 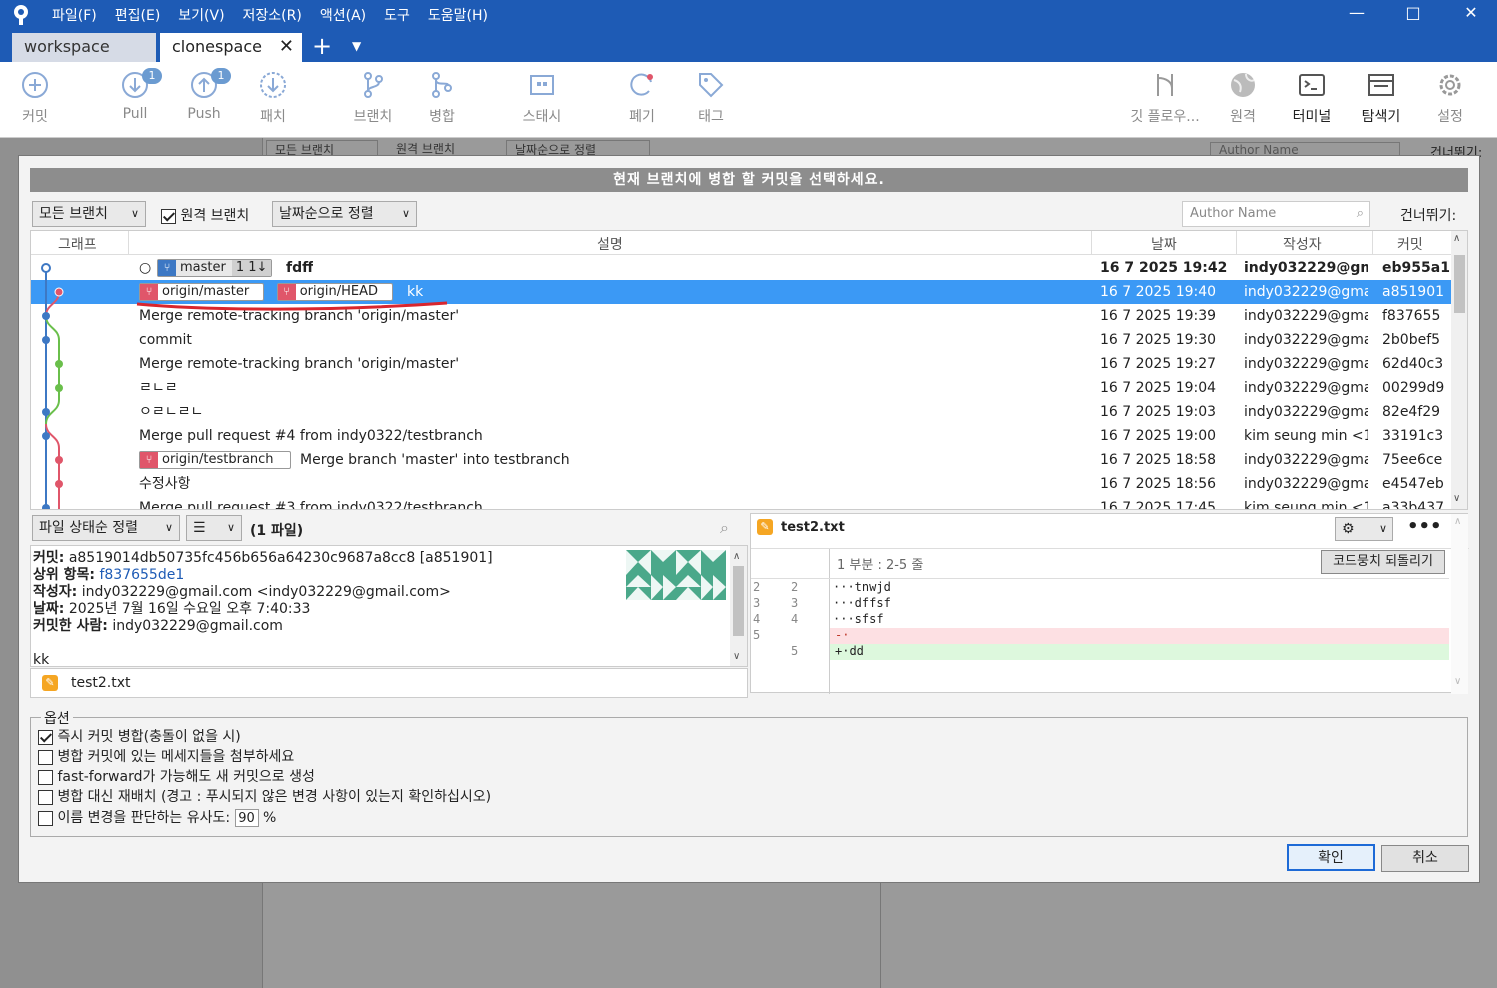 I want to click on branch-button: 브랜치, so click(x=373, y=98).